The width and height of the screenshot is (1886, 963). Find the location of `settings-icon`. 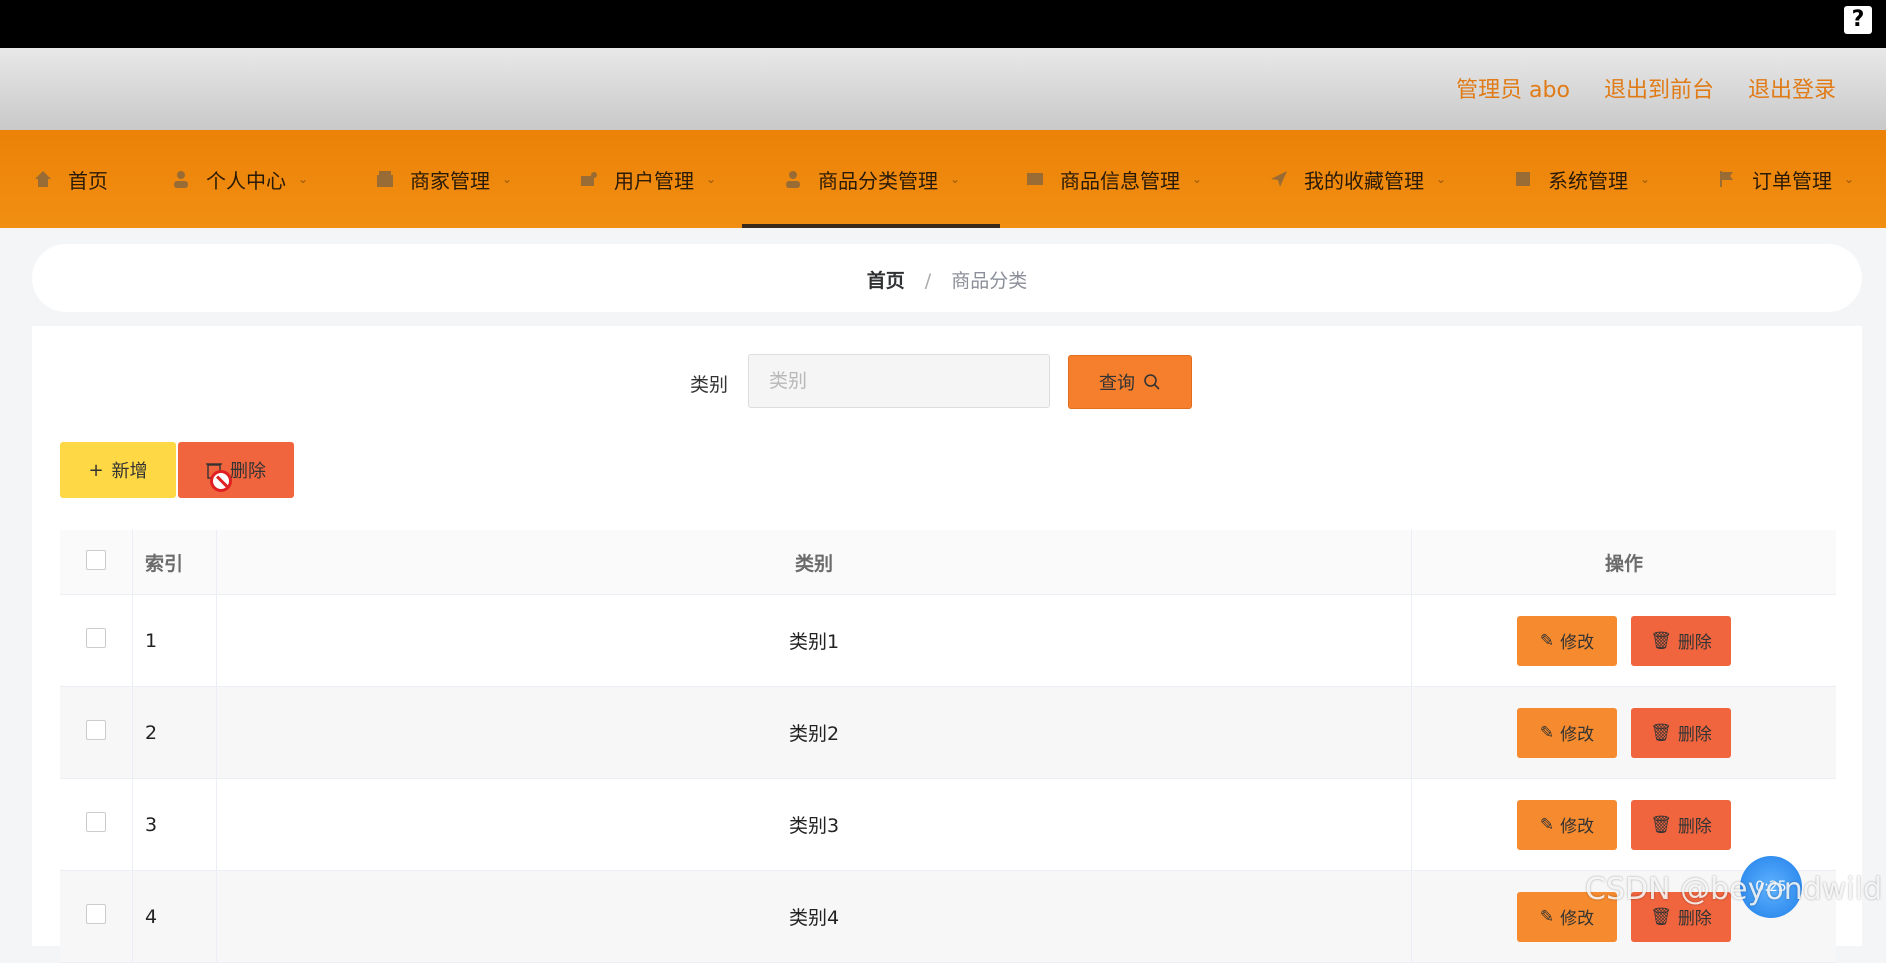

settings-icon is located at coordinates (1523, 179).